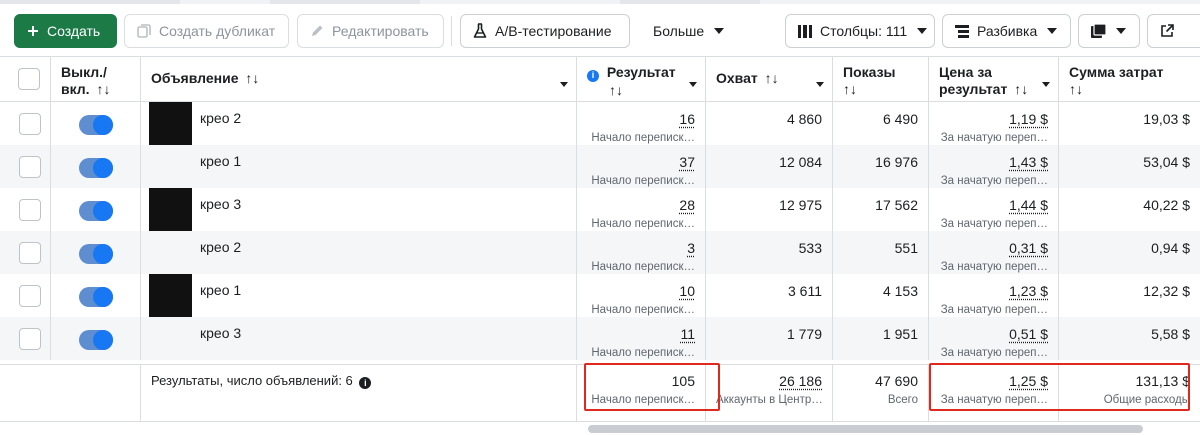 The height and width of the screenshot is (435, 1200). Describe the element at coordinates (1129, 209) in the screenshot. I see `row-spent-cell: 40,22 $` at that location.